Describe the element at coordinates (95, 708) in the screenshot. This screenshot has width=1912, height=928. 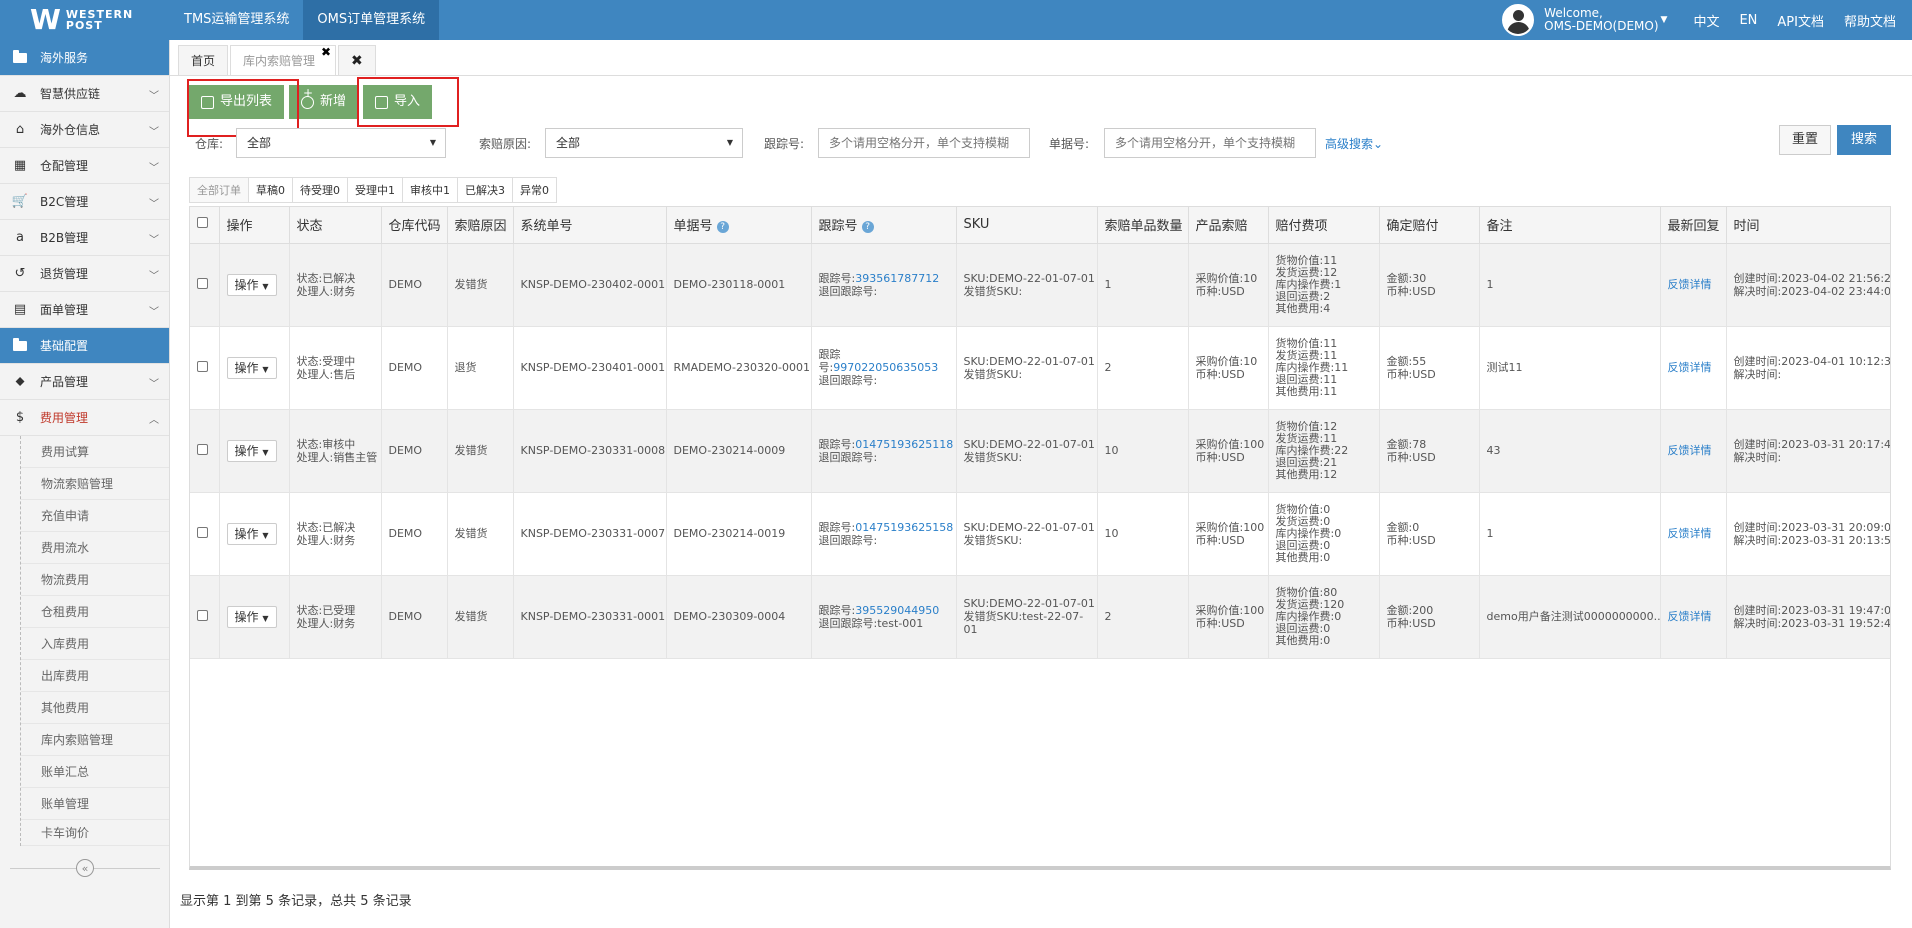
I see `submenu-item: 其他费用` at that location.